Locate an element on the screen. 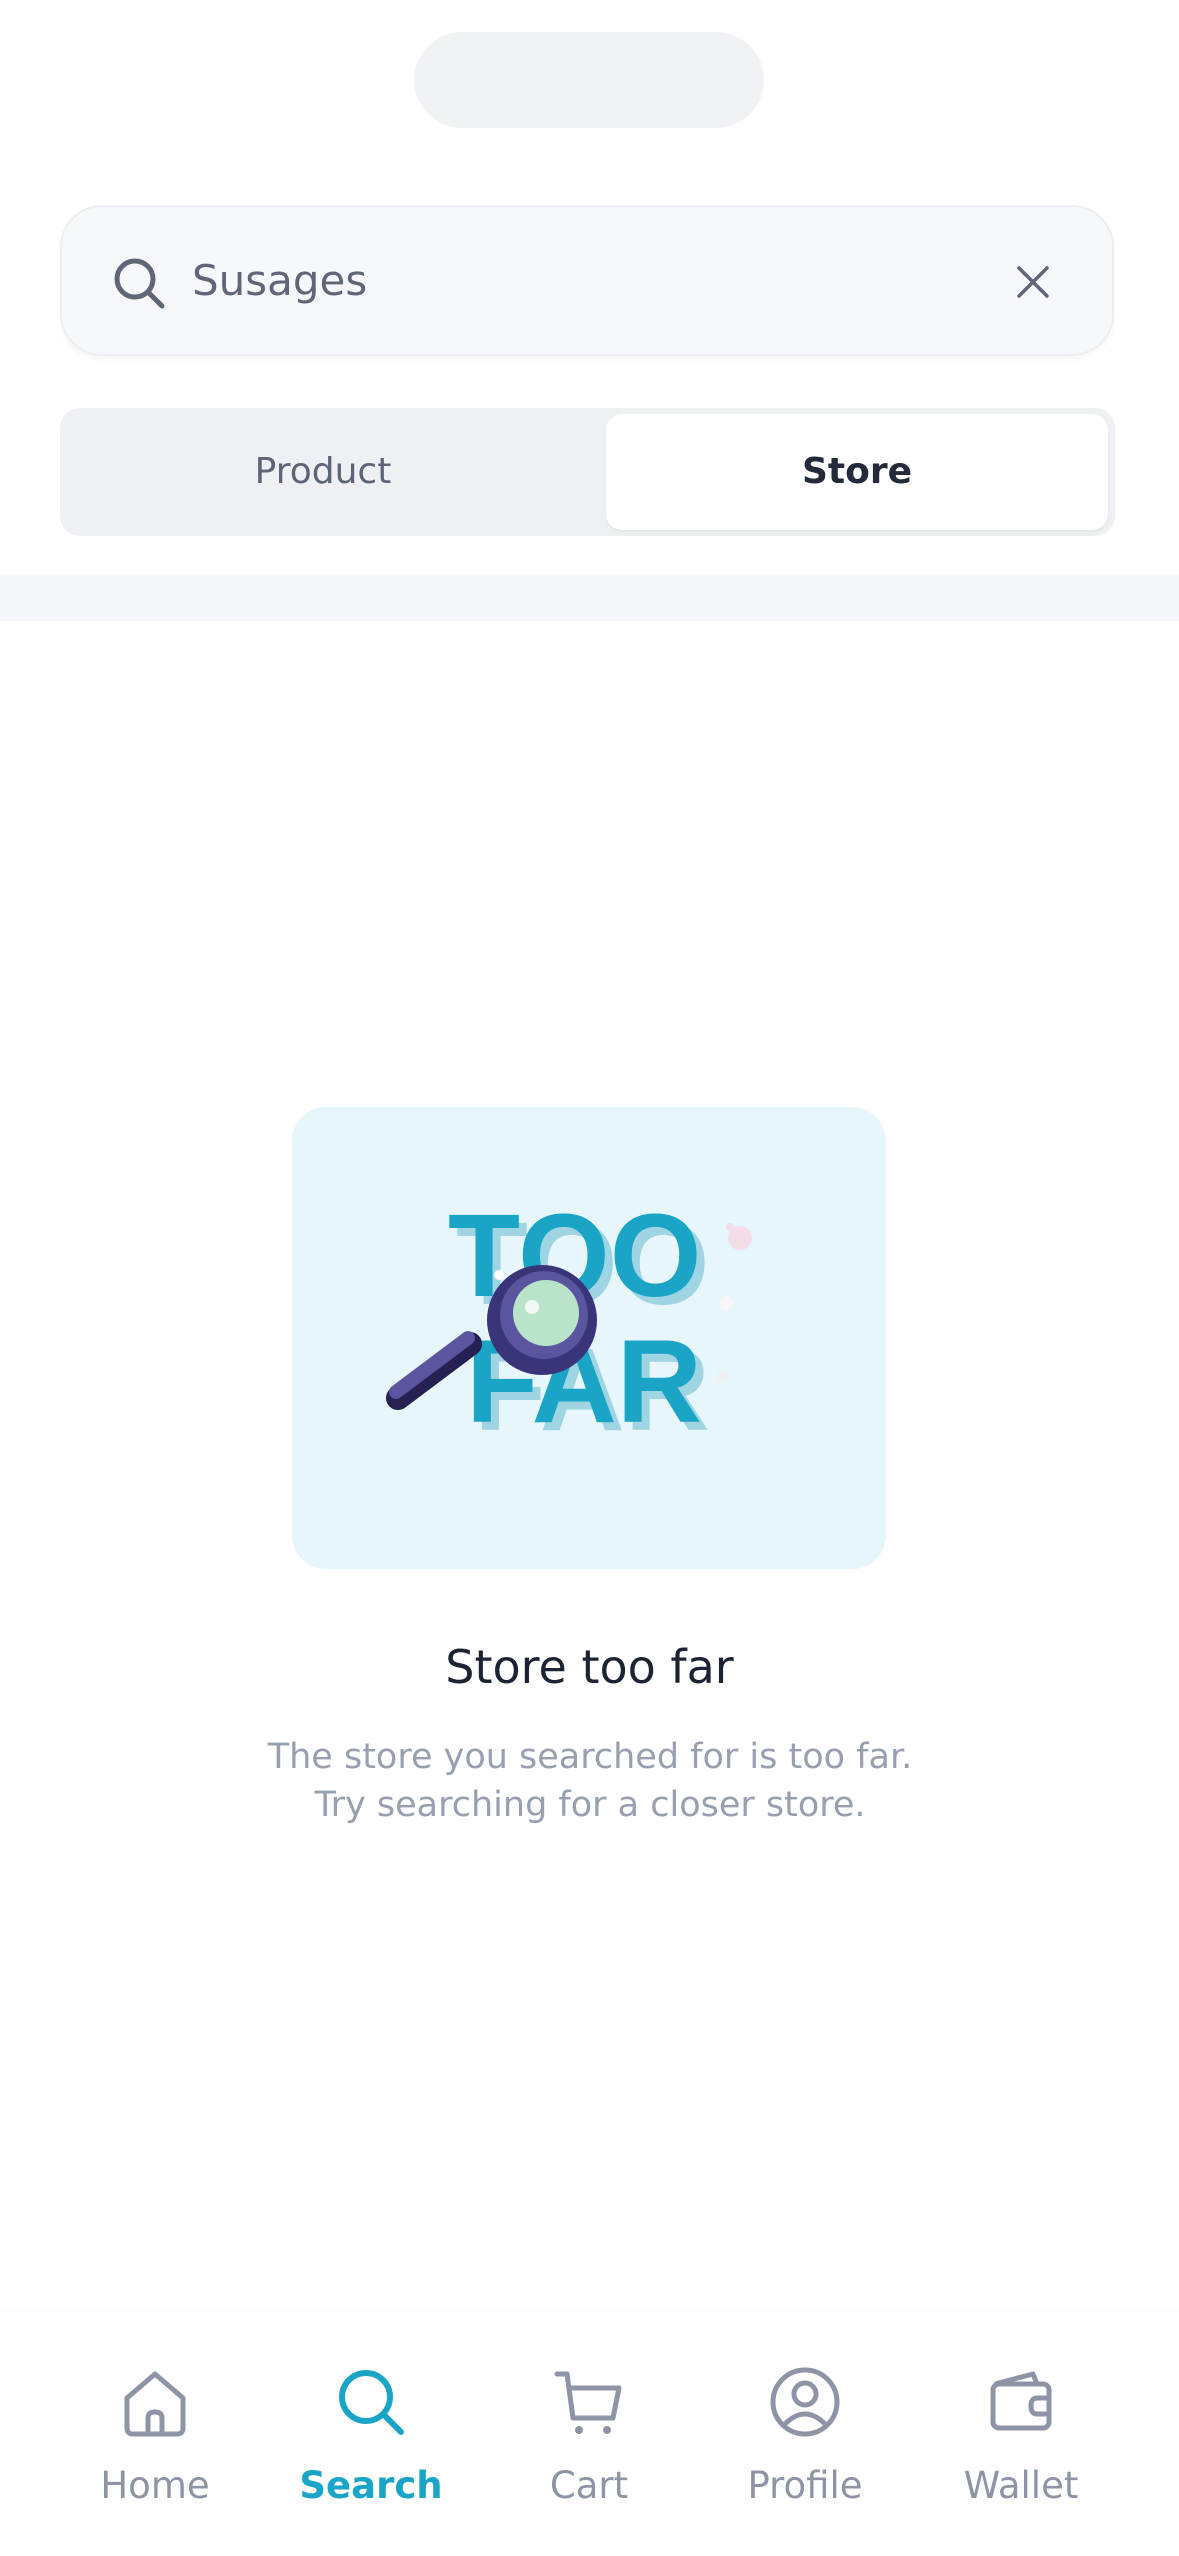  tab-bar-cart: Cart is located at coordinates (589, 2434).